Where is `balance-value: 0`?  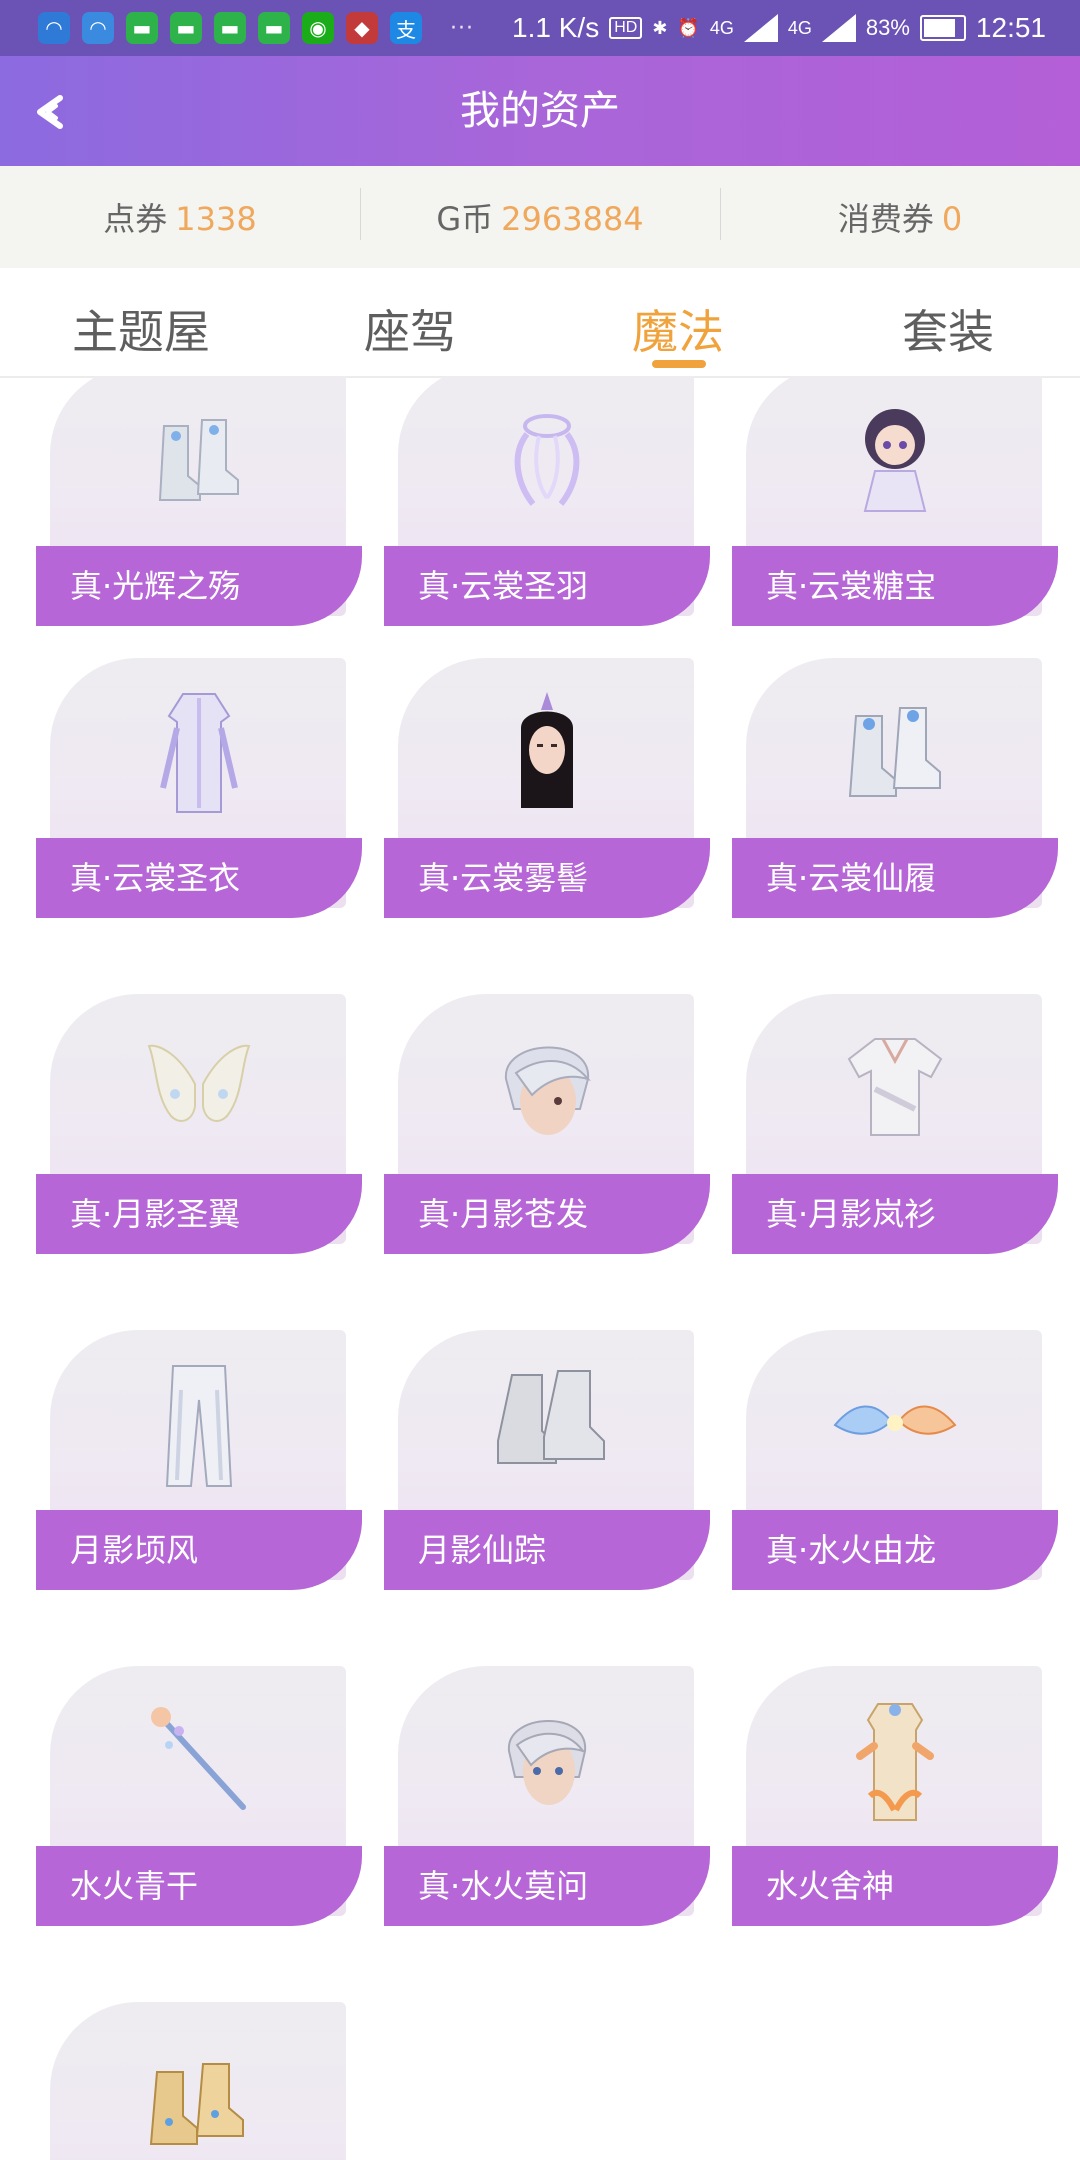 balance-value: 0 is located at coordinates (952, 219).